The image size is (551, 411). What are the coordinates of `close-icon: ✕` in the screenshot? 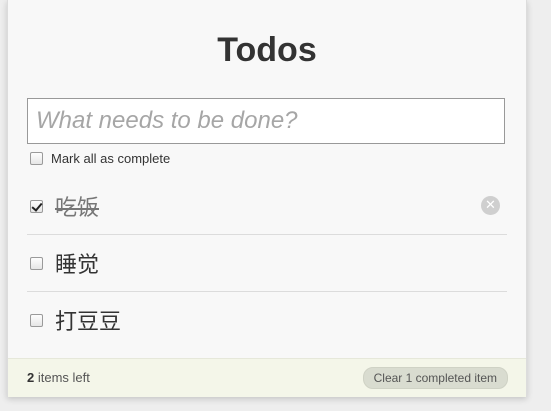 It's located at (490, 205).